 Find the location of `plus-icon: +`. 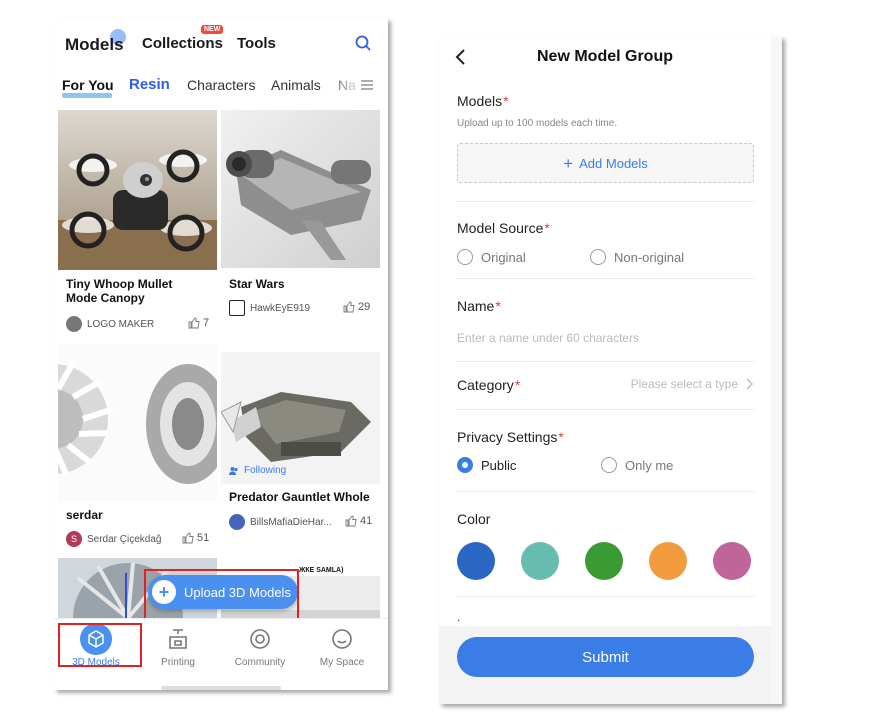

plus-icon: + is located at coordinates (568, 163).